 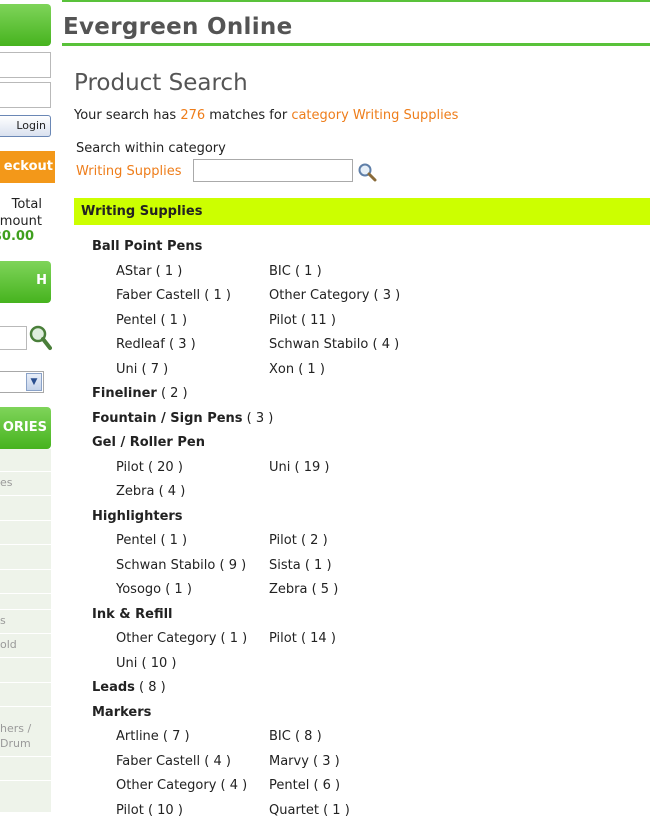 I want to click on subcategory-title: Fountain / Sign Pens ( 3 ), so click(x=367, y=421).